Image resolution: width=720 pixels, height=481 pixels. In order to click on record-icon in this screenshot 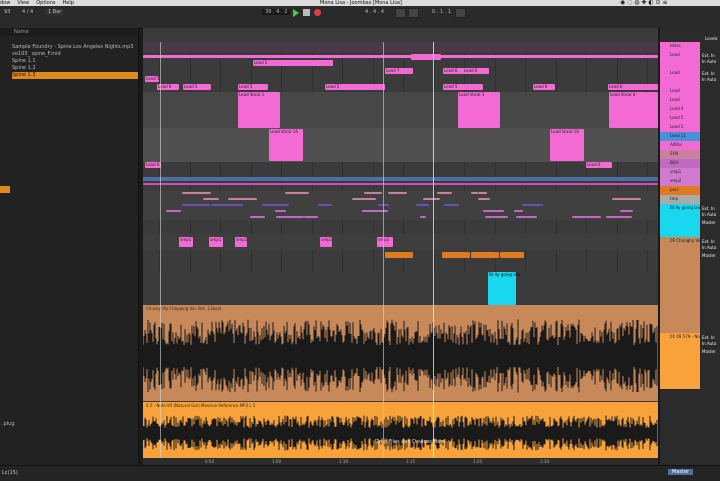, I will do `click(317, 12)`.